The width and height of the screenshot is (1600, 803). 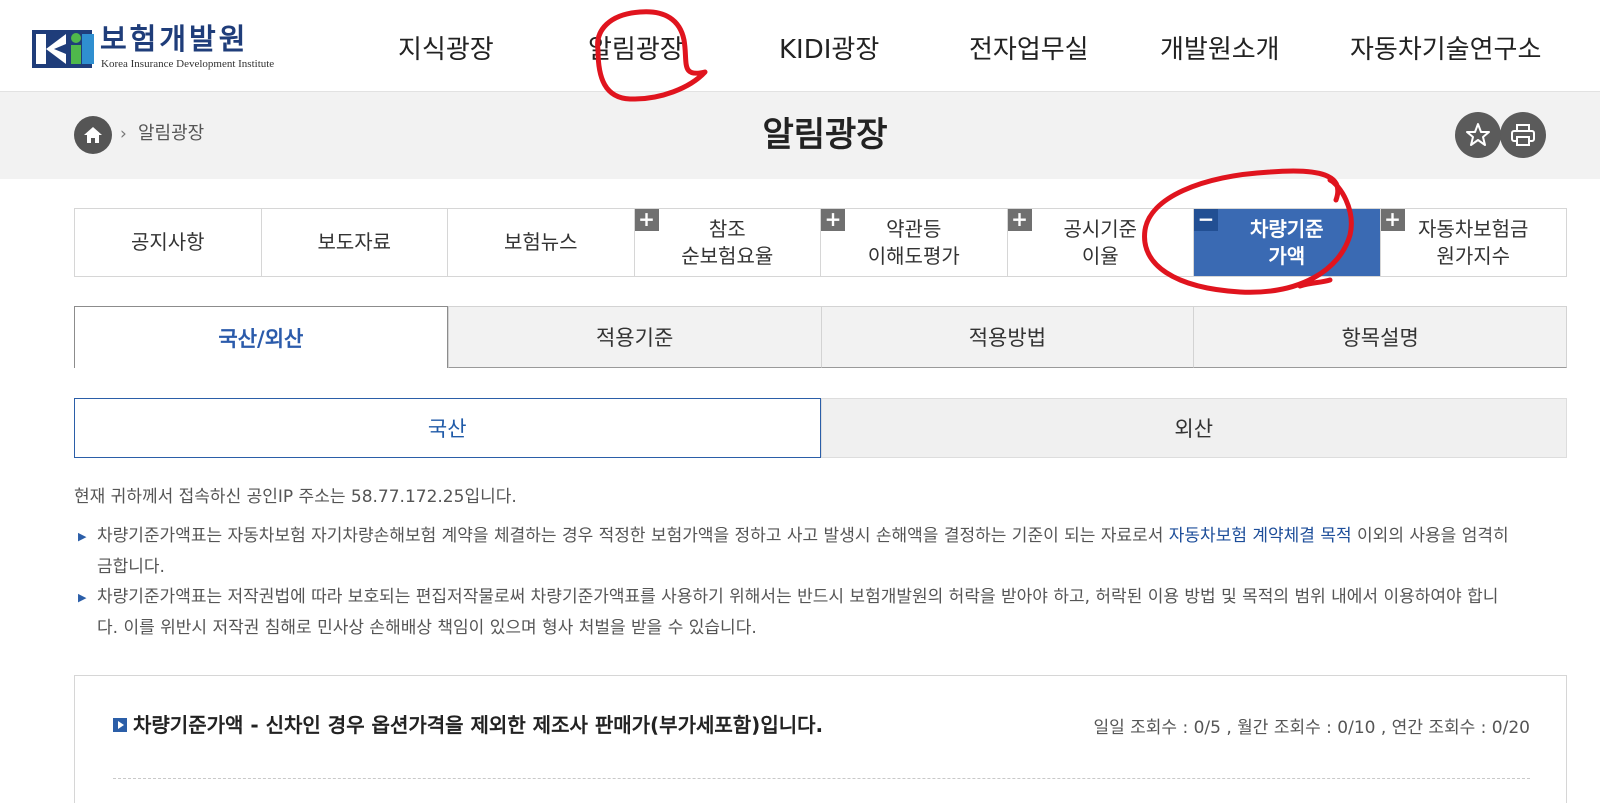 I want to click on lnb-tab-label: 보험뉴스, so click(x=540, y=242).